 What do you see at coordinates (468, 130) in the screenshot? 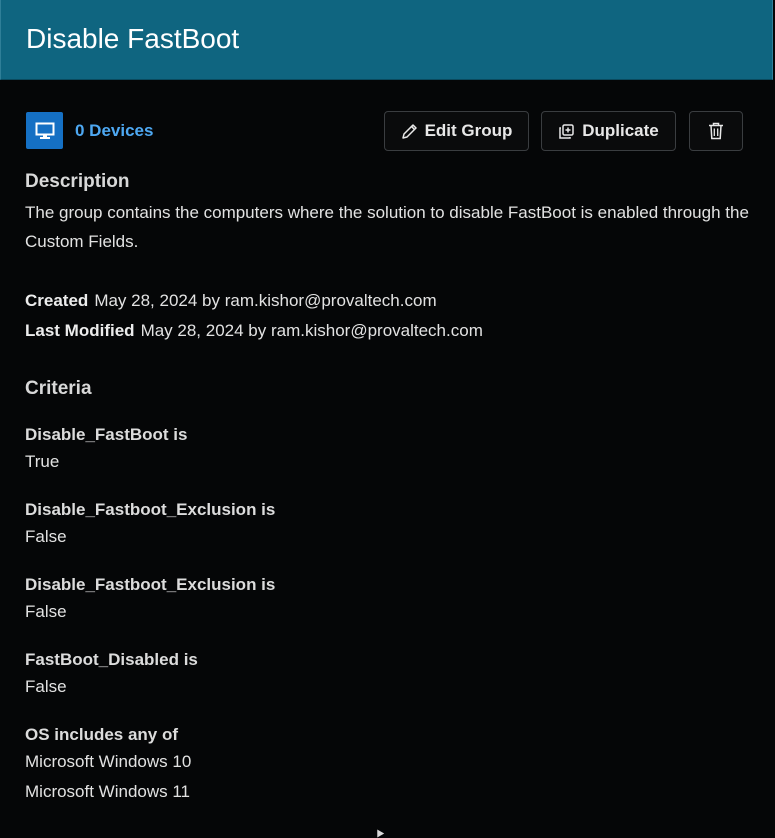
I see `edit-group-label: Edit Group` at bounding box center [468, 130].